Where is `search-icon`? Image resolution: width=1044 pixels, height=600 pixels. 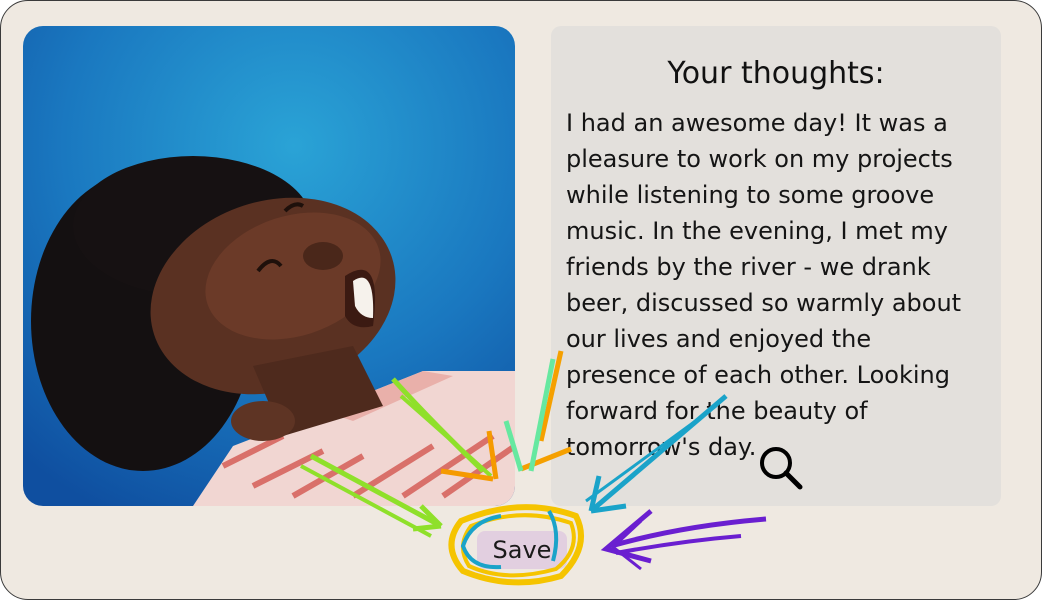 search-icon is located at coordinates (780, 467).